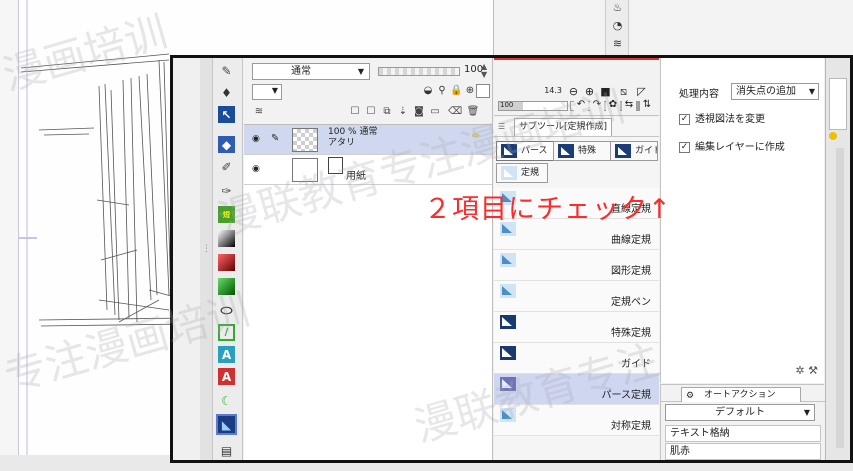 Image resolution: width=853 pixels, height=471 pixels. Describe the element at coordinates (525, 151) in the screenshot. I see `group-tab-perspective: パース` at that location.